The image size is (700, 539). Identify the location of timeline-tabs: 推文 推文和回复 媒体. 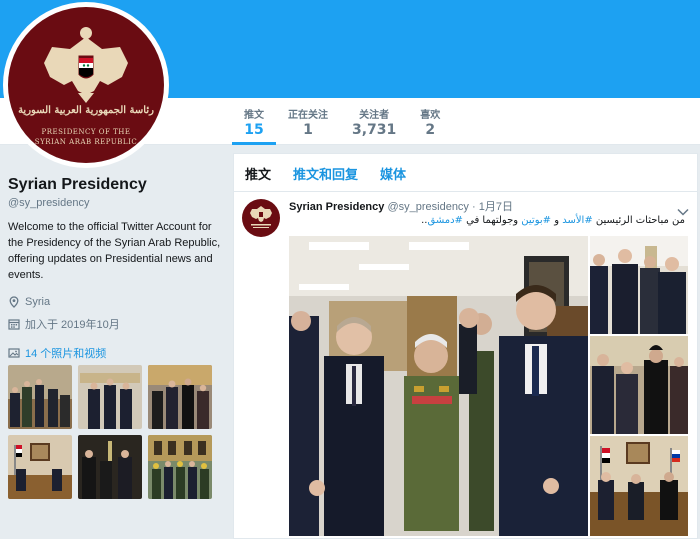
(465, 173).